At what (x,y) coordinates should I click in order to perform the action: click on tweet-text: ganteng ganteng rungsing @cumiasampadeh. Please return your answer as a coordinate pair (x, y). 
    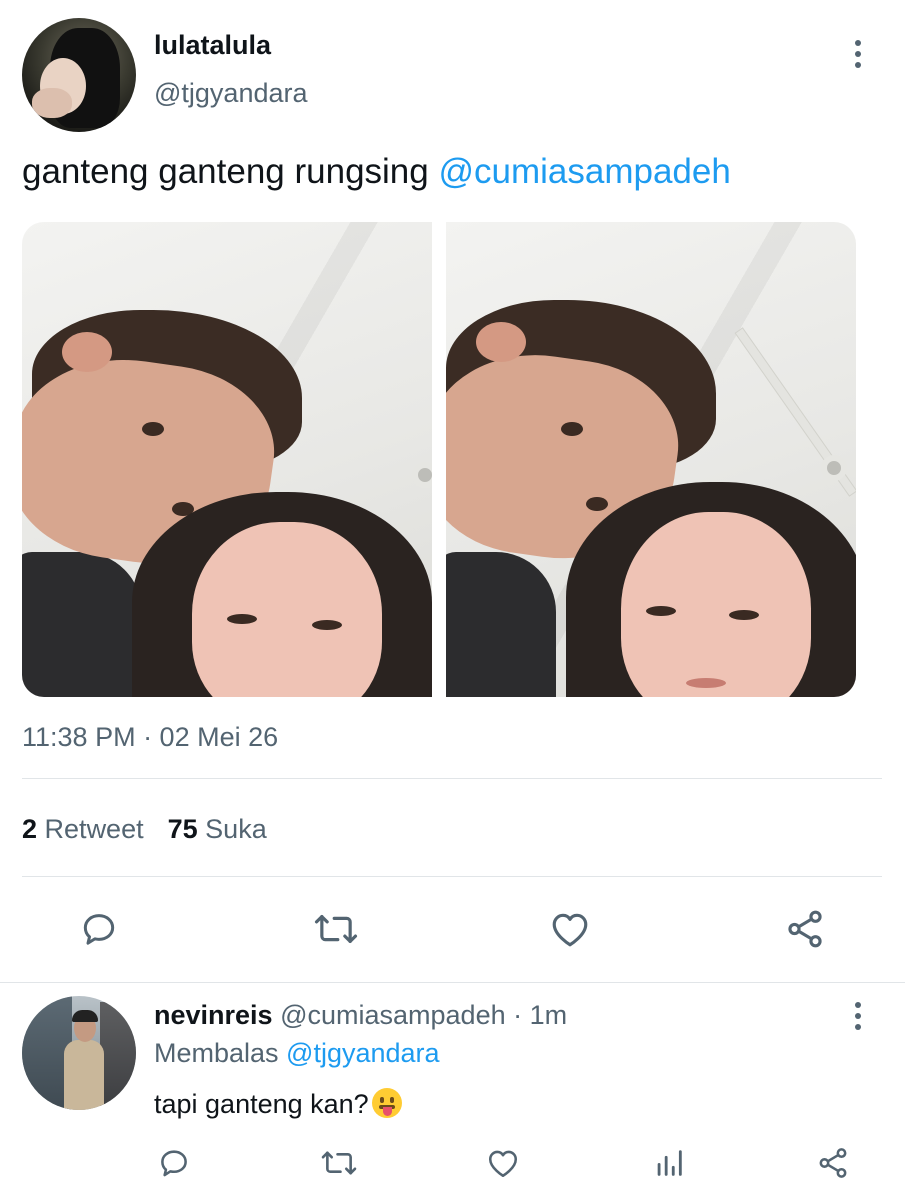
    Looking at the image, I should click on (376, 172).